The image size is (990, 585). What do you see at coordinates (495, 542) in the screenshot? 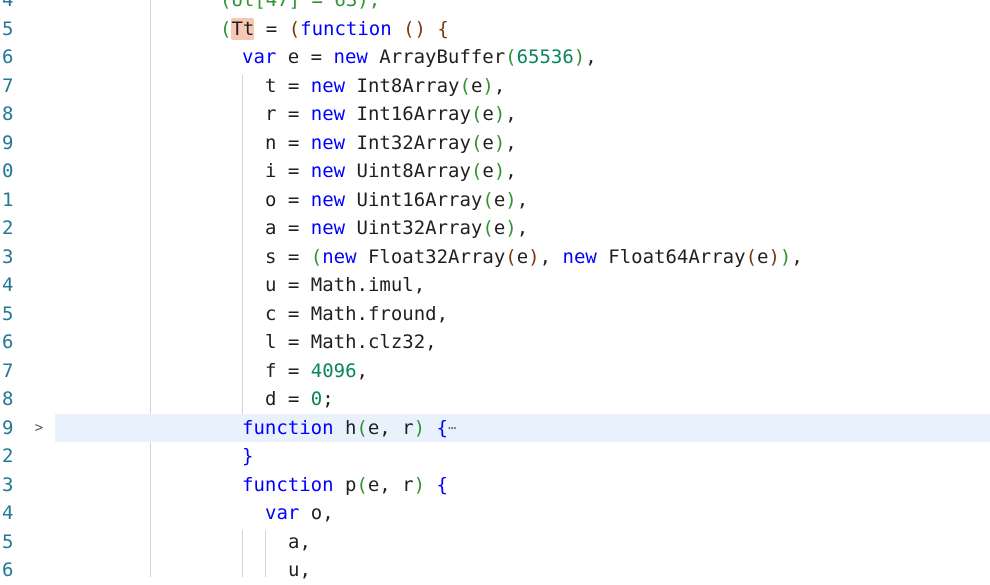
I see `code-line: 5 a,` at bounding box center [495, 542].